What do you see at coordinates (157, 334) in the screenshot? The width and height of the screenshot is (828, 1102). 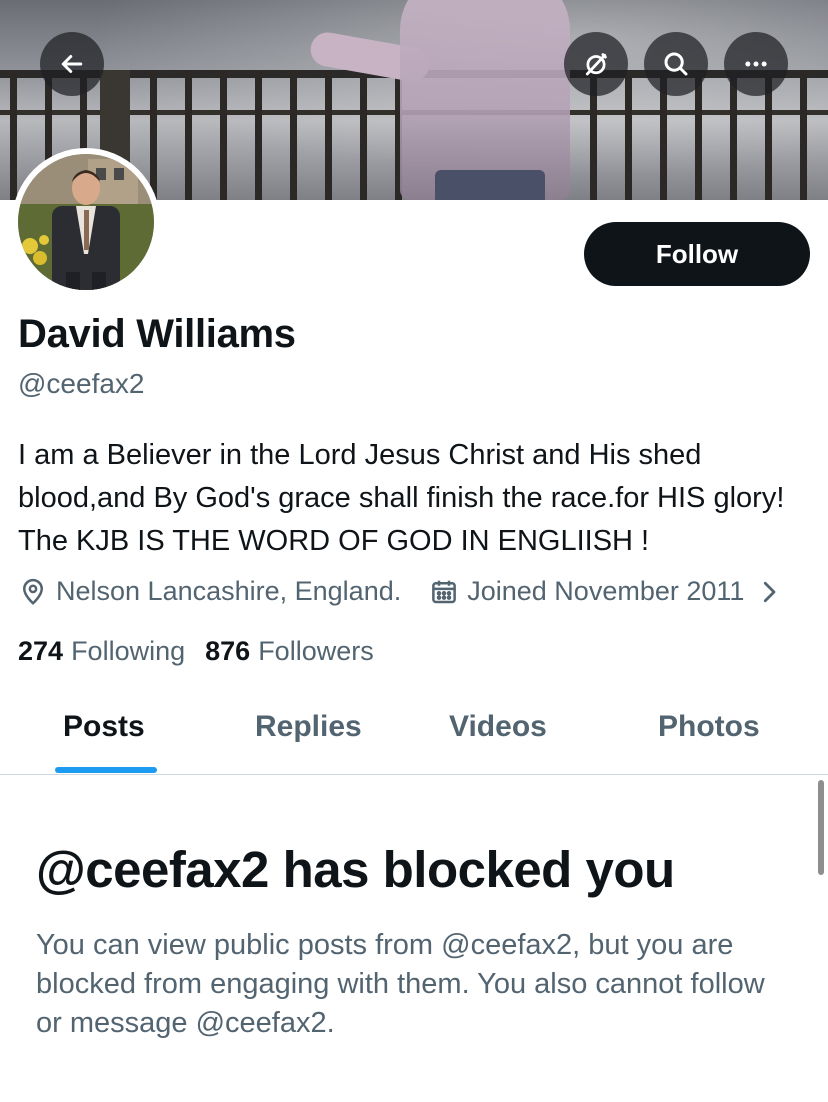 I see `profile-name: David Williams` at bounding box center [157, 334].